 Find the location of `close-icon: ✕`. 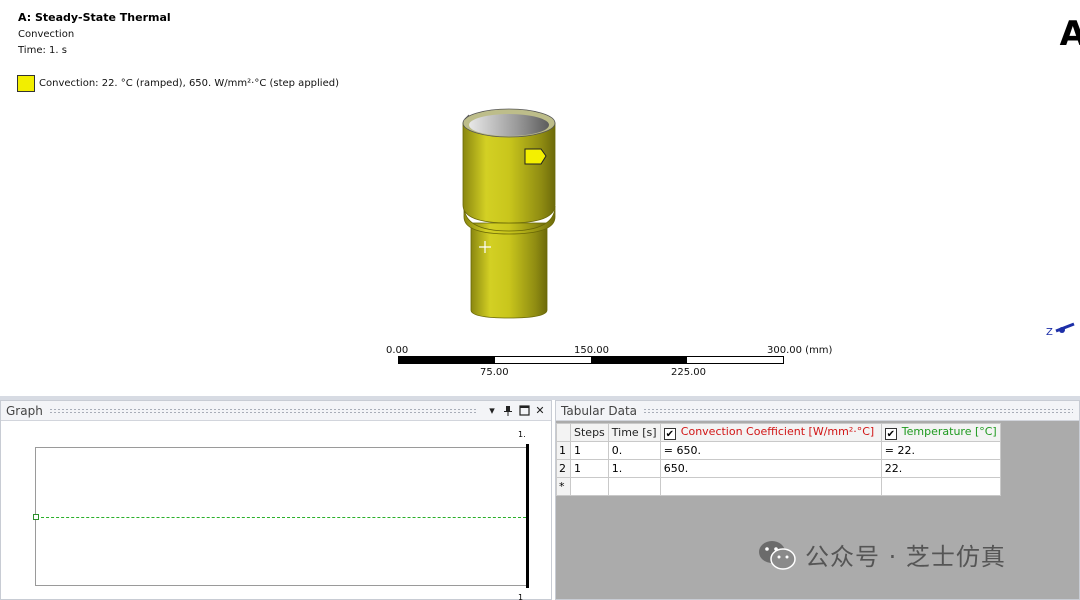

close-icon: ✕ is located at coordinates (540, 411).